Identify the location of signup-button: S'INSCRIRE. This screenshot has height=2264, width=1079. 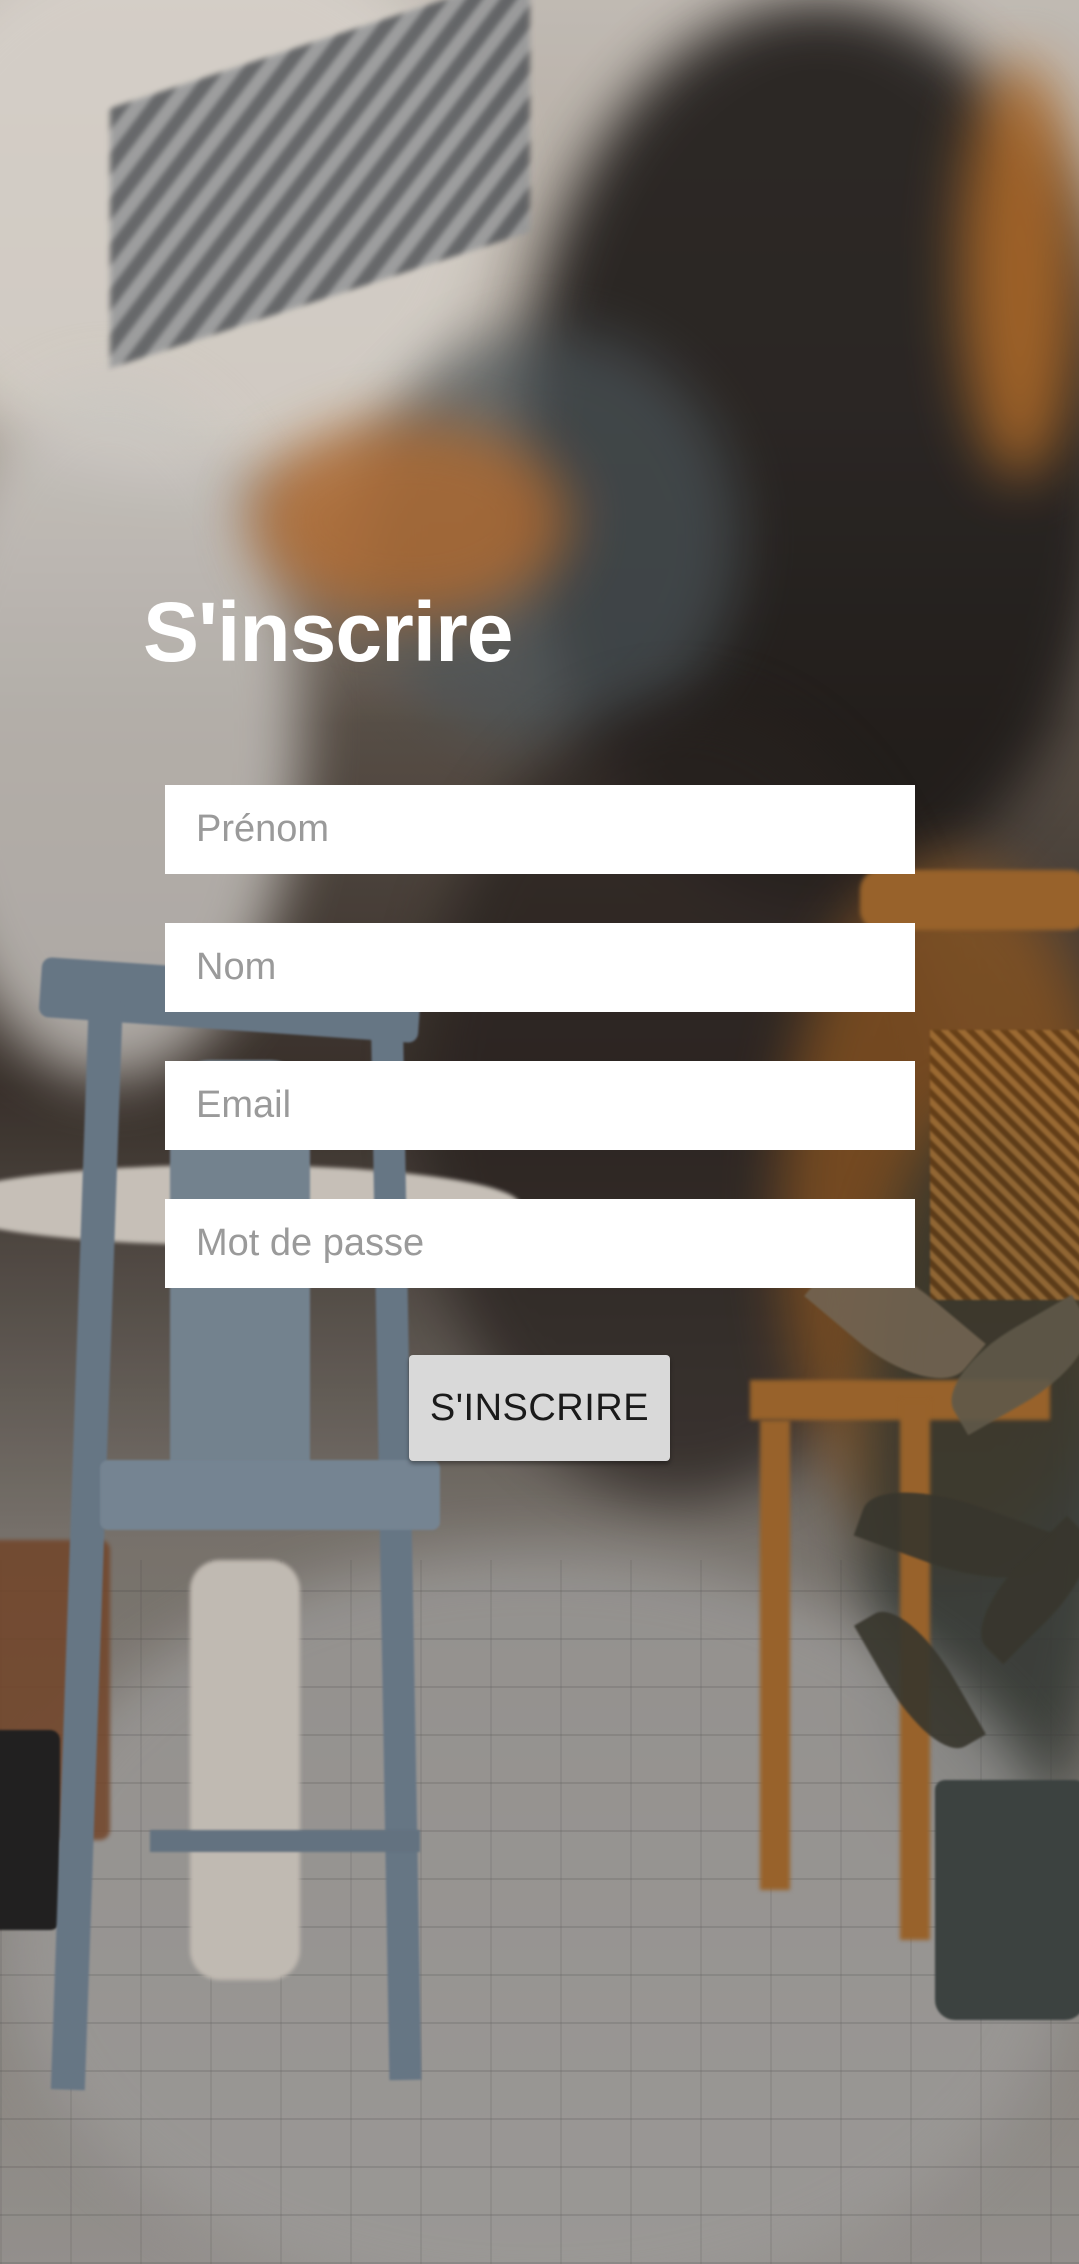
(539, 1408).